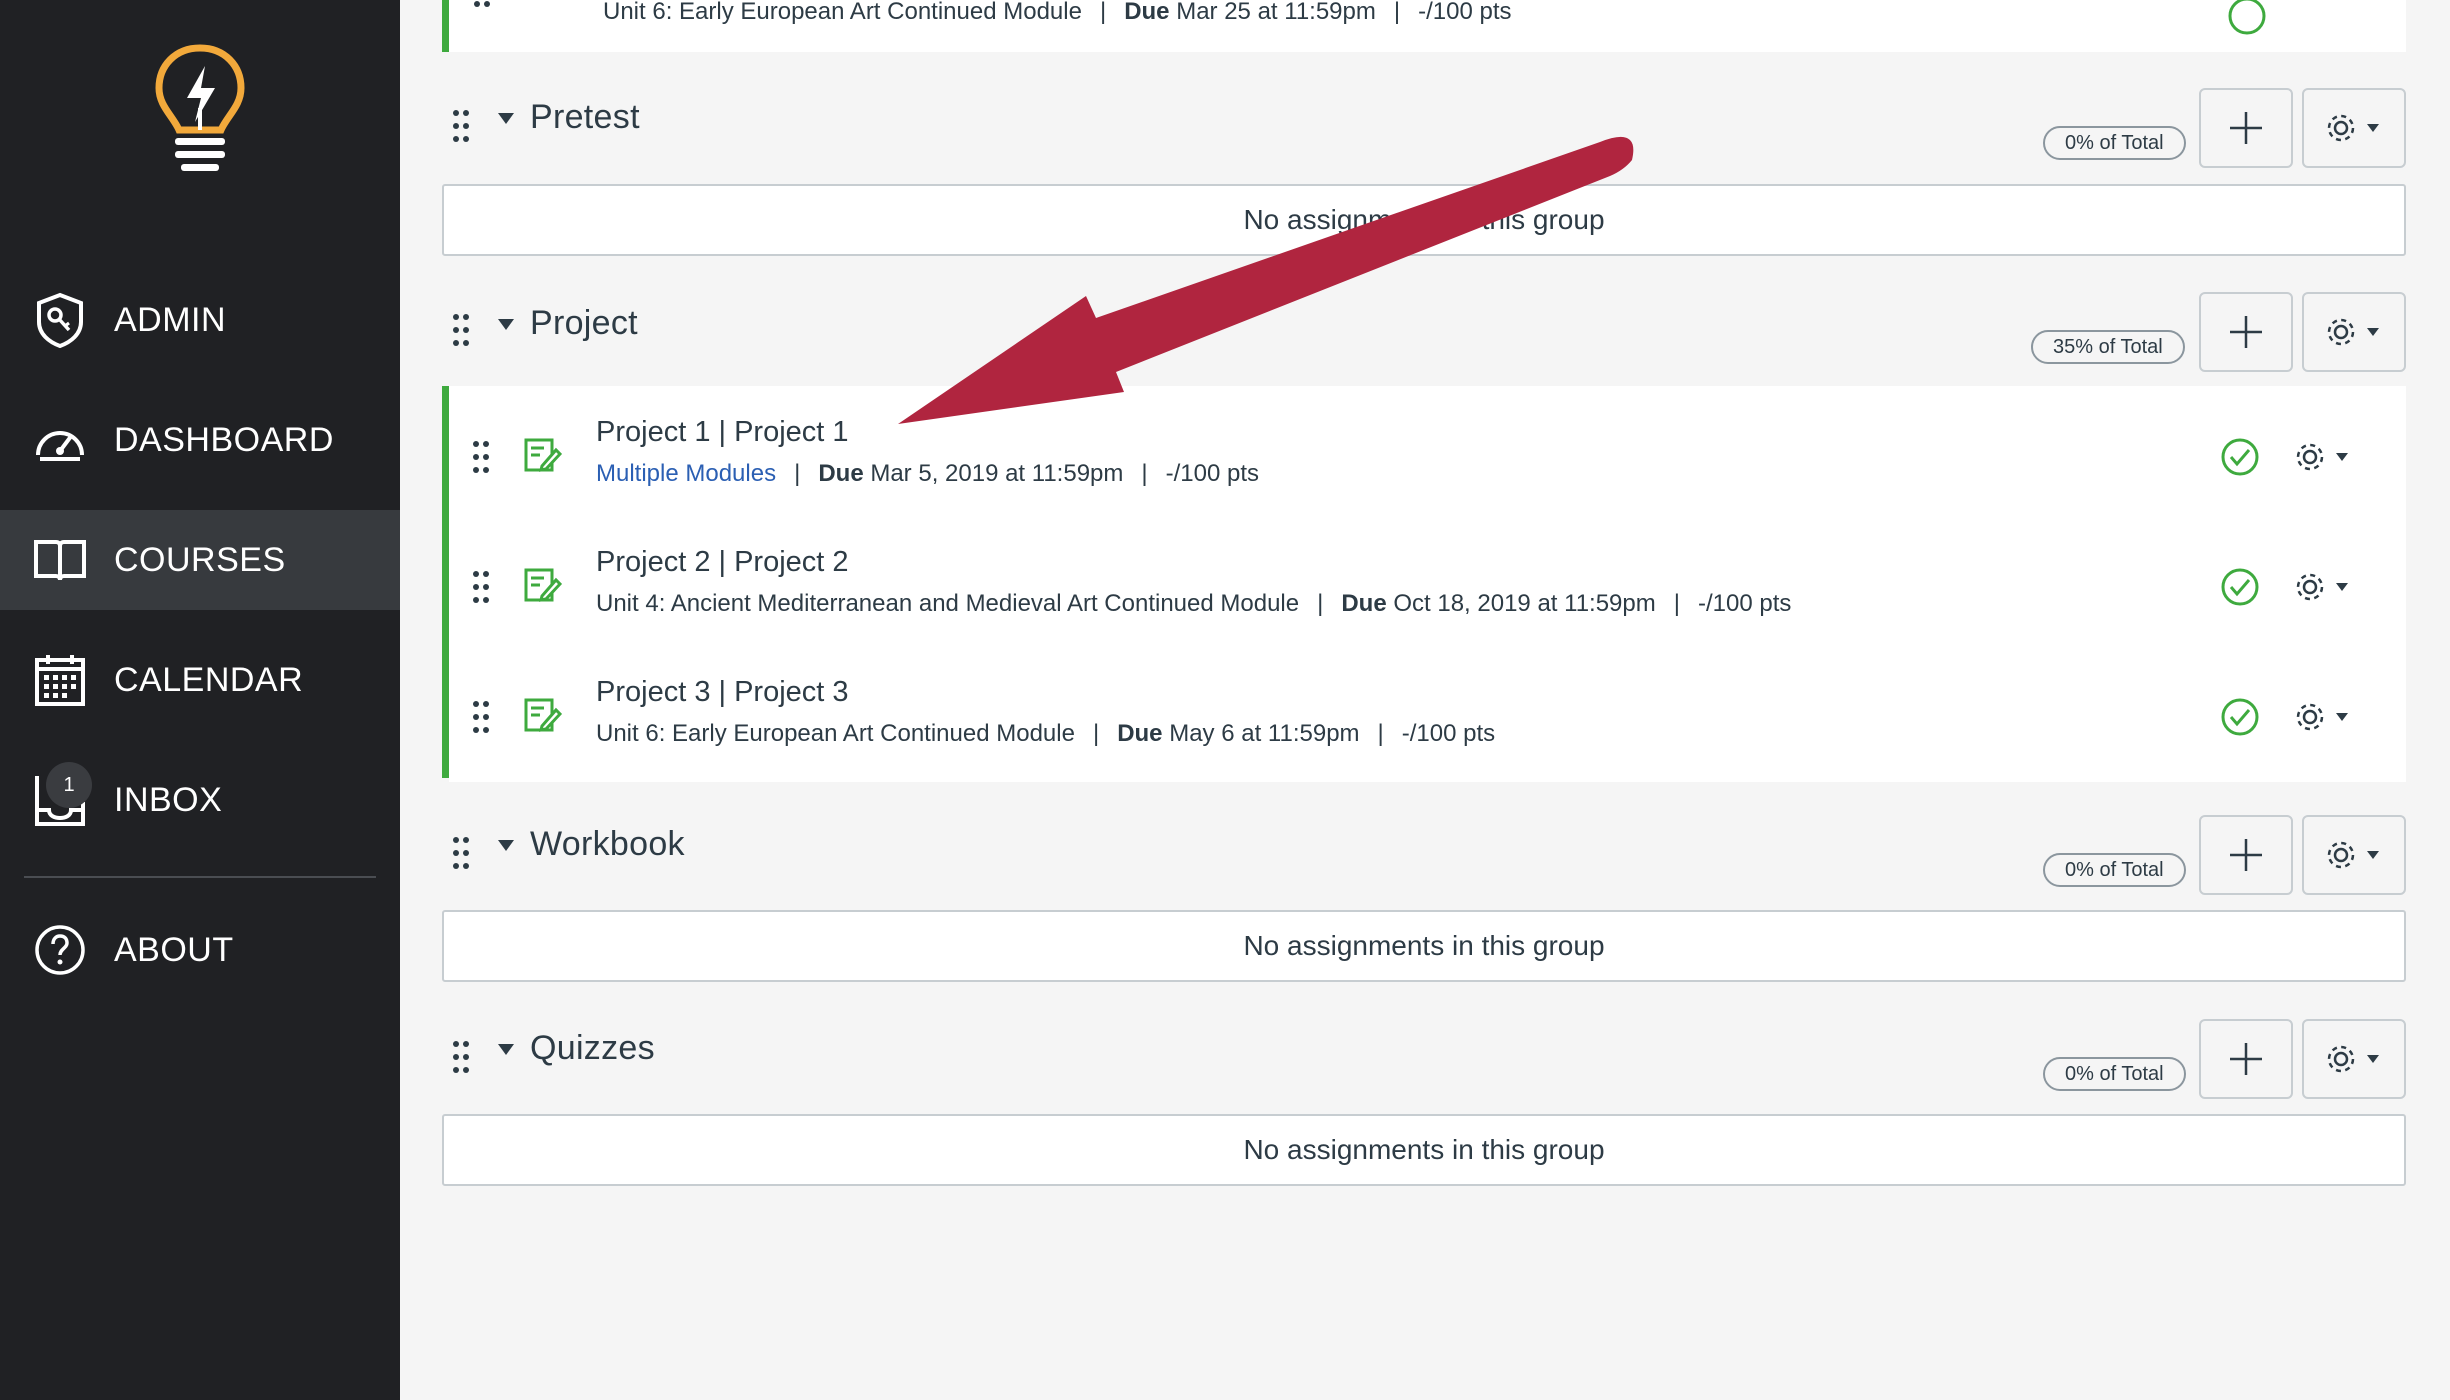 The width and height of the screenshot is (2450, 1400). Describe the element at coordinates (60, 680) in the screenshot. I see `calendar-icon` at that location.